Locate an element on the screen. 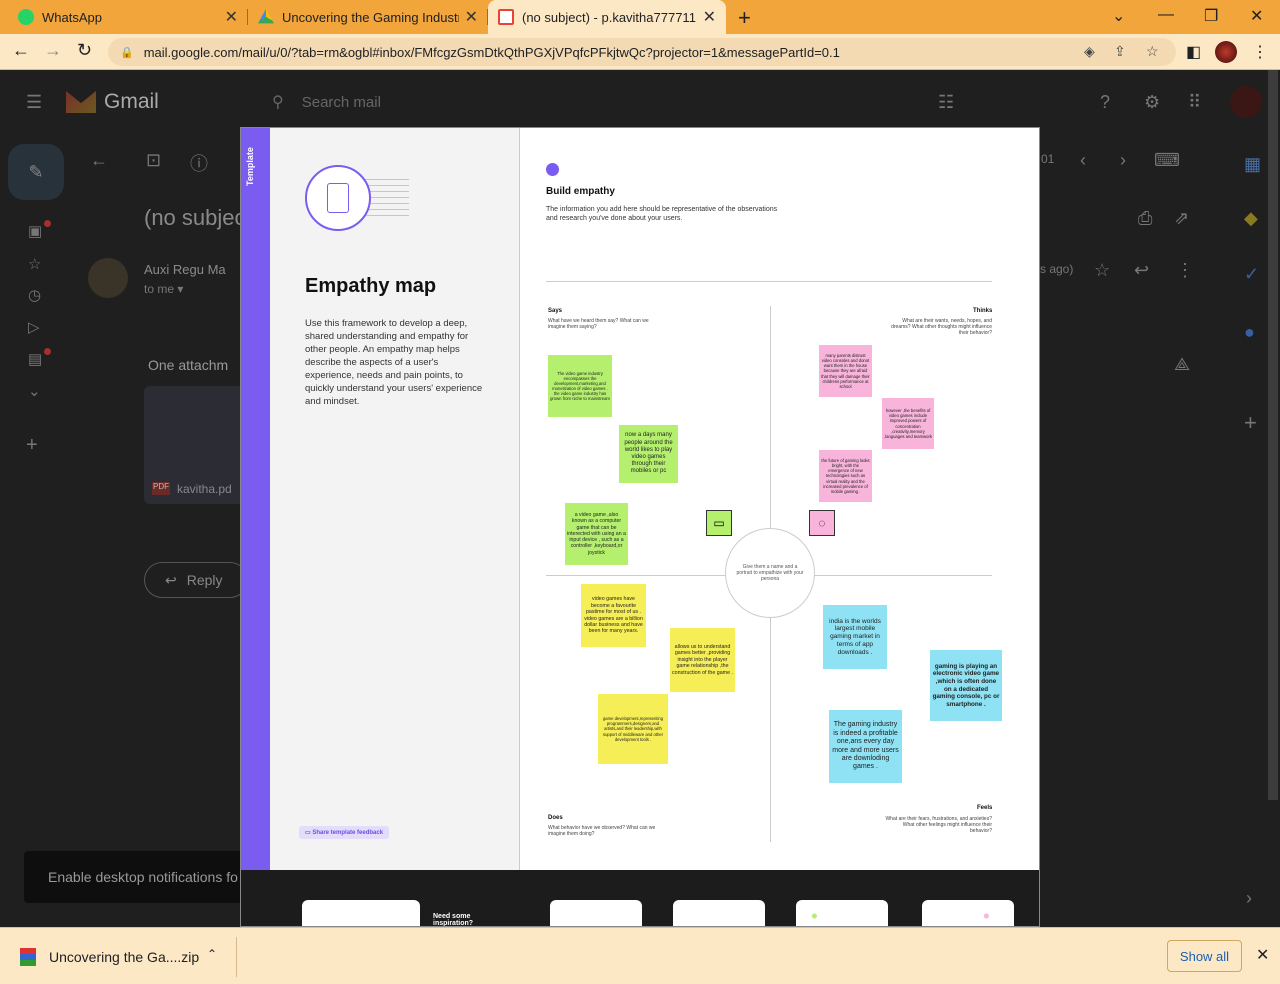 Image resolution: width=1280 pixels, height=984 pixels. apps-grid-icon: ⠿ is located at coordinates (1194, 102).